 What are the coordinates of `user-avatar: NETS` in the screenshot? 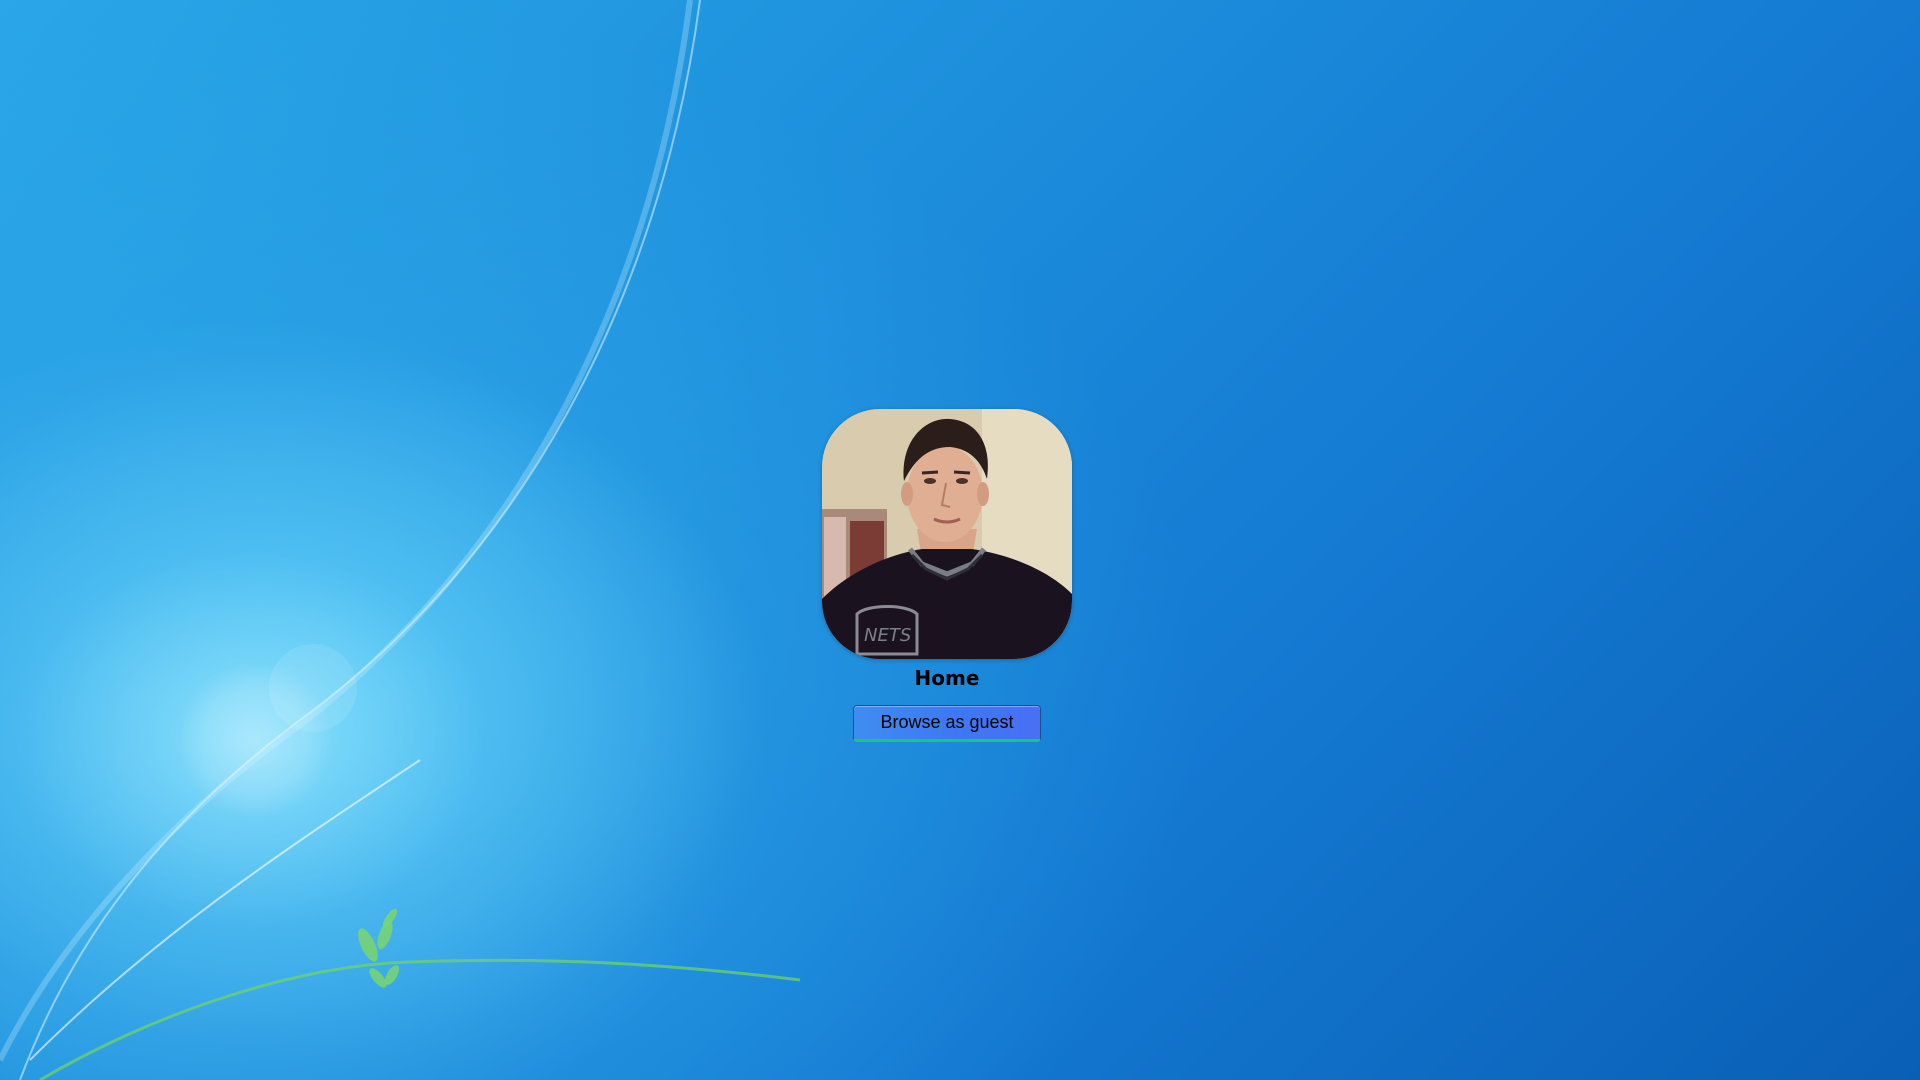 It's located at (947, 534).